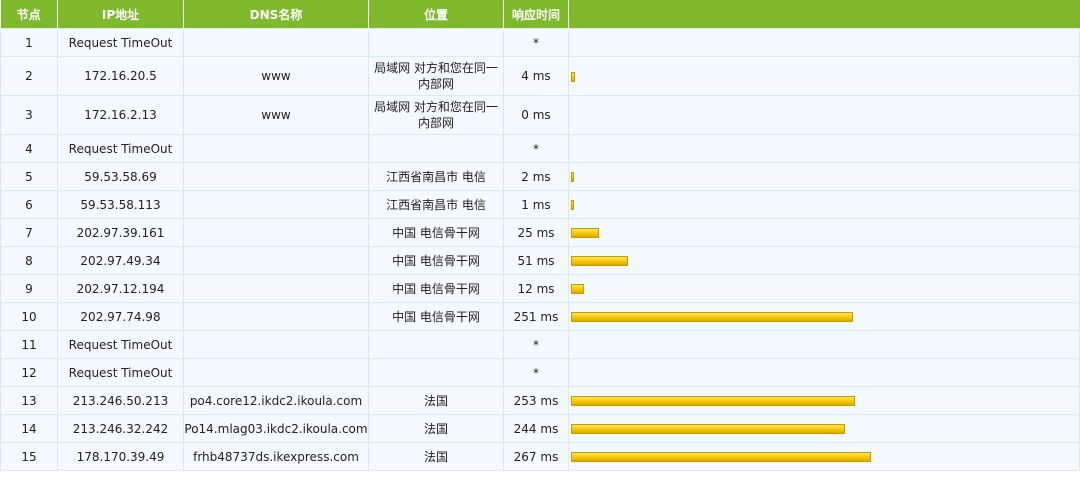 This screenshot has height=489, width=1080. Describe the element at coordinates (29, 232) in the screenshot. I see `node-cell: 7` at that location.